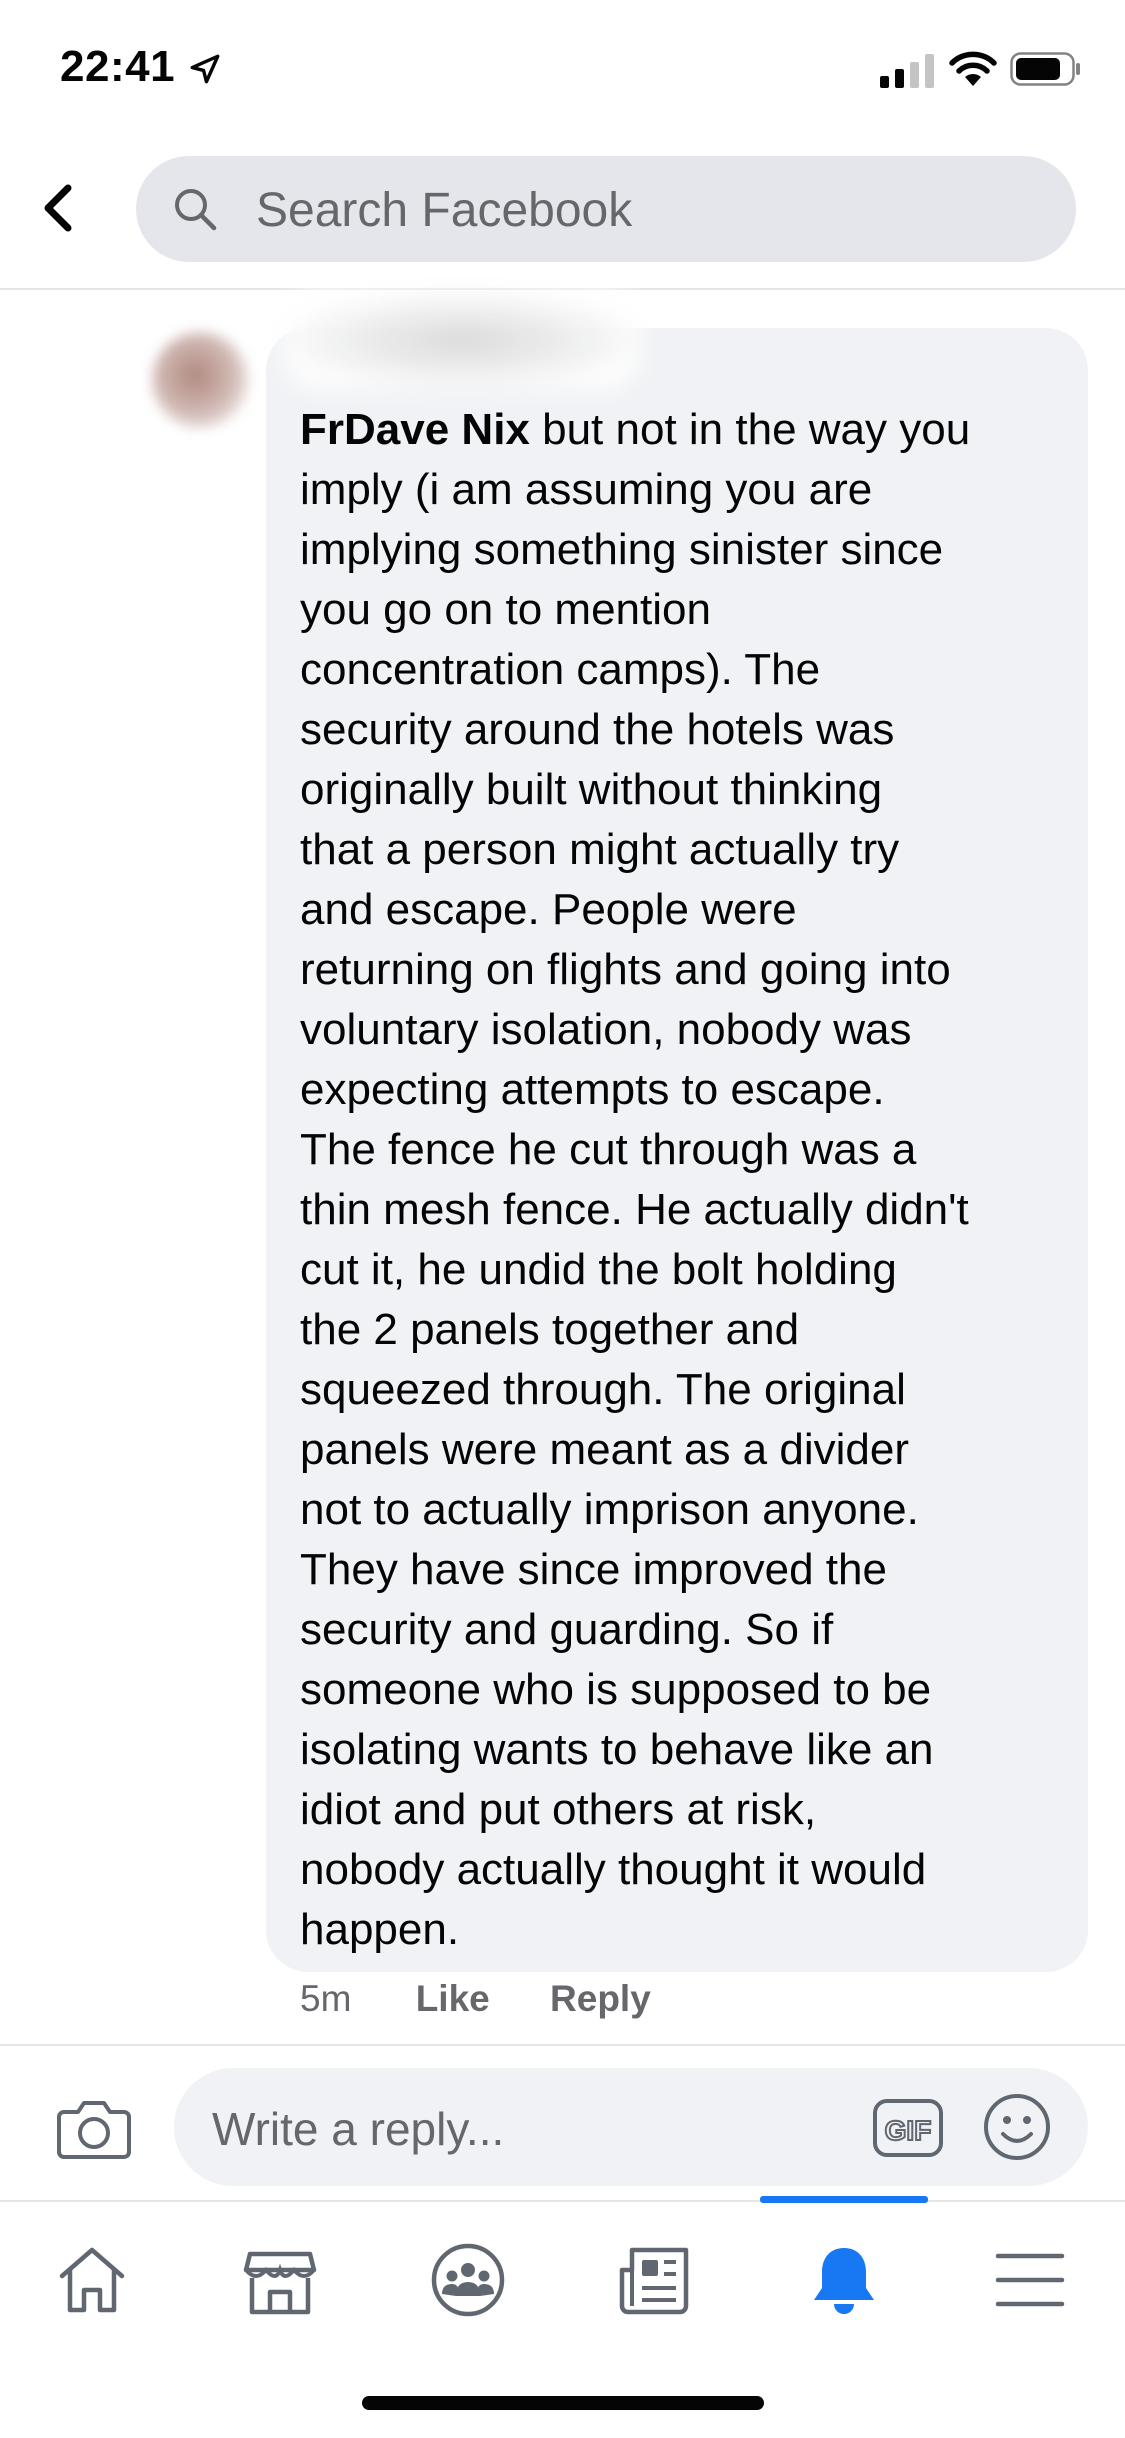 This screenshot has height=2438, width=1125. What do you see at coordinates (548, 909) in the screenshot?
I see `comment-line: and escape. People were` at bounding box center [548, 909].